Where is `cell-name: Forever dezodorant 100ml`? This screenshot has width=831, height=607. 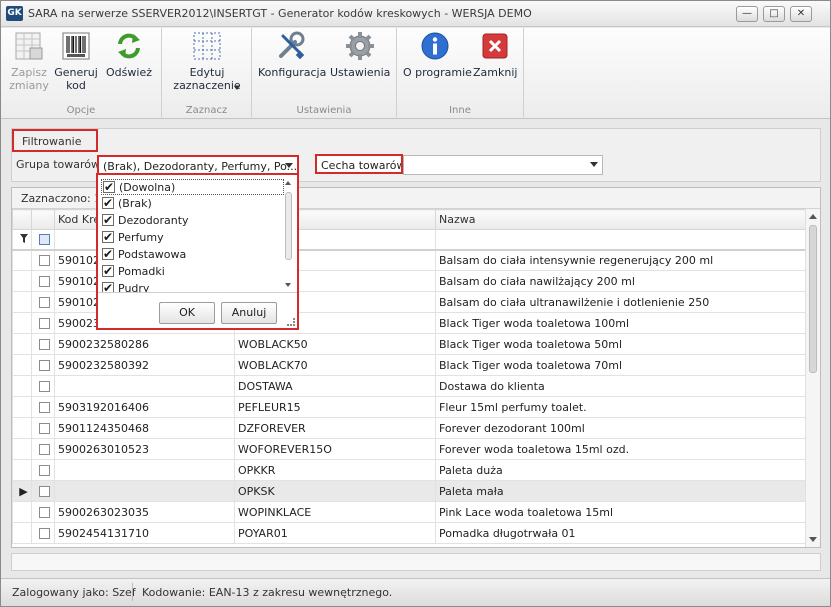 cell-name: Forever dezodorant 100ml is located at coordinates (620, 428).